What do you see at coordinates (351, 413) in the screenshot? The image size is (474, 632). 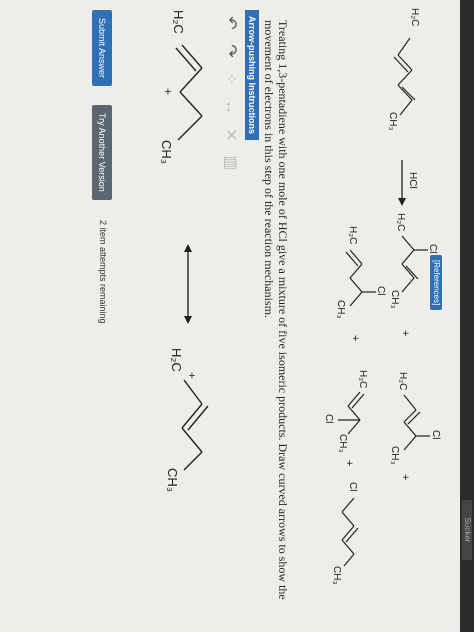 I see `product-4-structure` at bounding box center [351, 413].